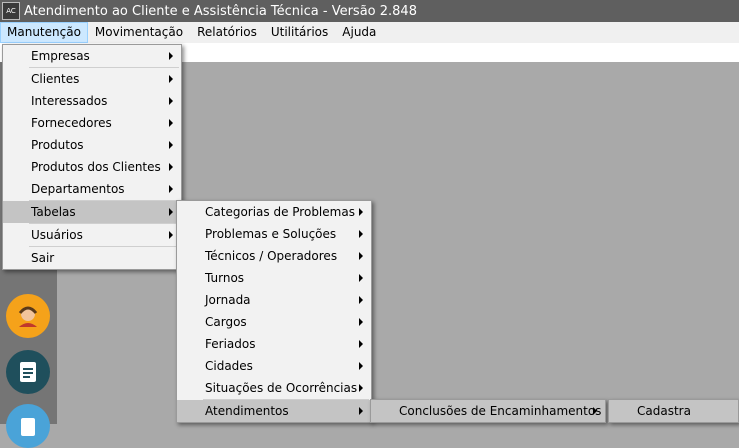  What do you see at coordinates (28, 426) in the screenshot?
I see `document2-icon` at bounding box center [28, 426].